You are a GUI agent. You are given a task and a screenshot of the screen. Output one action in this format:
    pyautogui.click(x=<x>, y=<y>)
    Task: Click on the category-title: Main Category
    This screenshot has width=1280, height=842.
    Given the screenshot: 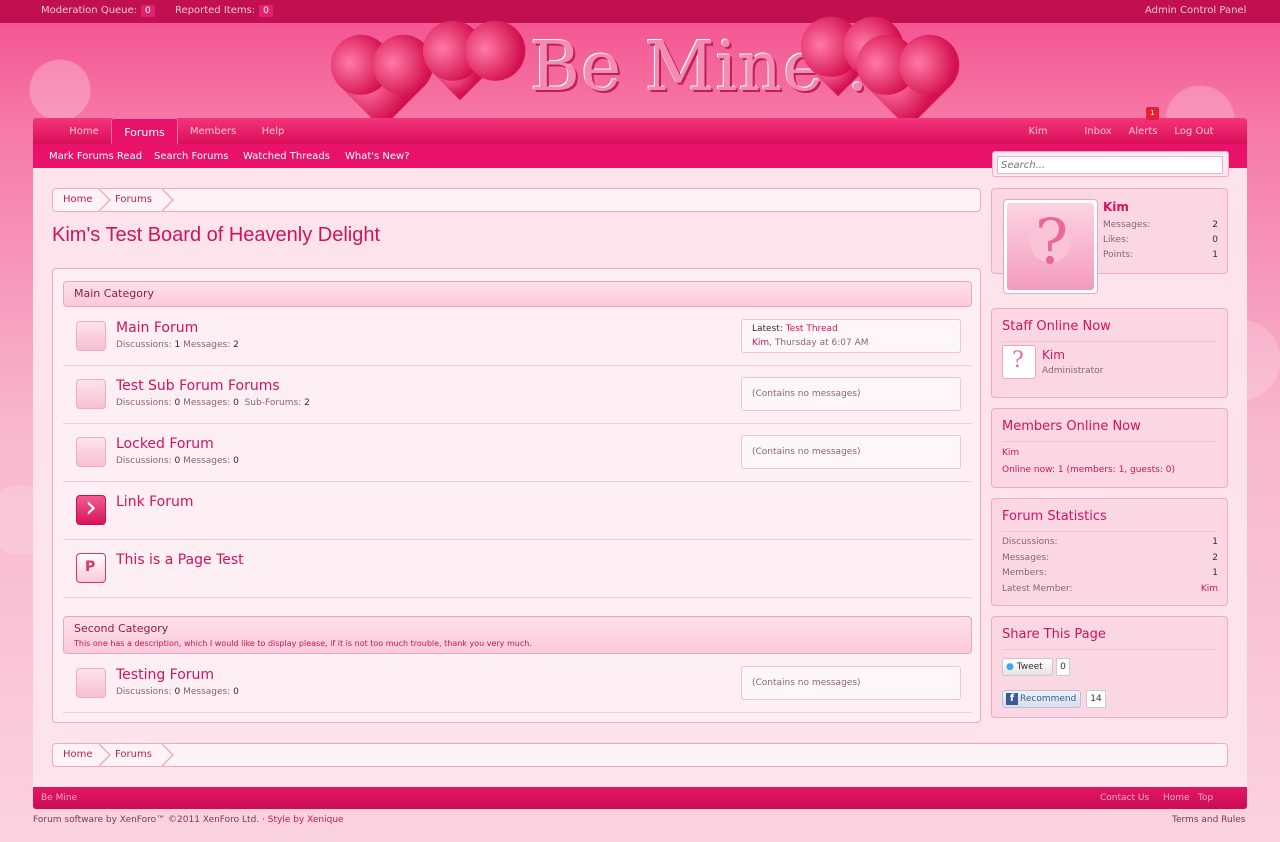 What is the action you would take?
    pyautogui.click(x=114, y=293)
    